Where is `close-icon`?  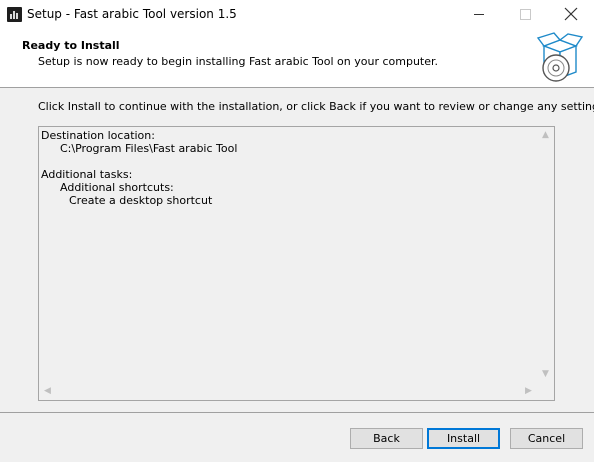 close-icon is located at coordinates (571, 14).